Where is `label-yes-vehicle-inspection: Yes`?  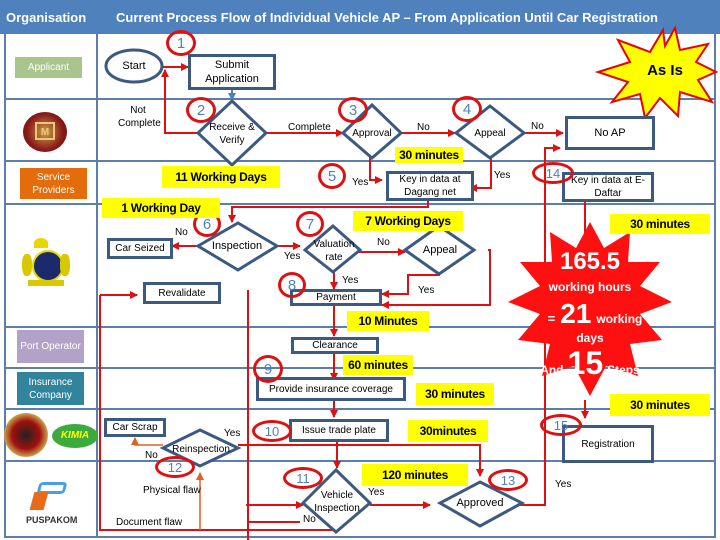 label-yes-vehicle-inspection: Yes is located at coordinates (376, 492).